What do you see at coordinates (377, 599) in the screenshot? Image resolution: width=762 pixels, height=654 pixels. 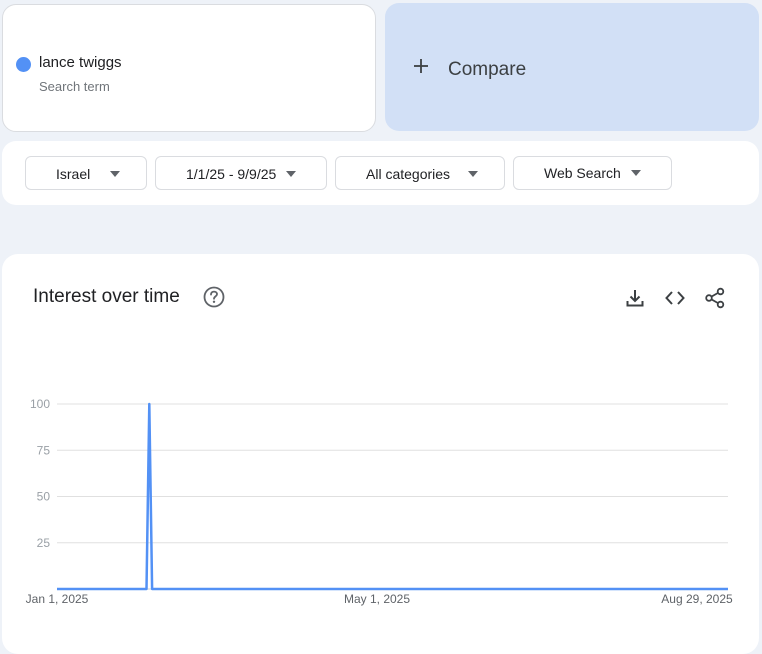 I see `x-tick-label: May 1, 2025` at bounding box center [377, 599].